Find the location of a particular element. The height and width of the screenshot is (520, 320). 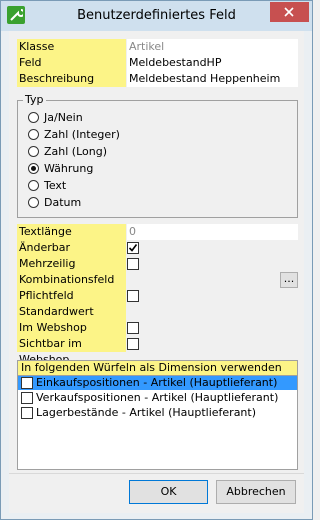

feld-input: MeldebestandHP is located at coordinates (212, 63).